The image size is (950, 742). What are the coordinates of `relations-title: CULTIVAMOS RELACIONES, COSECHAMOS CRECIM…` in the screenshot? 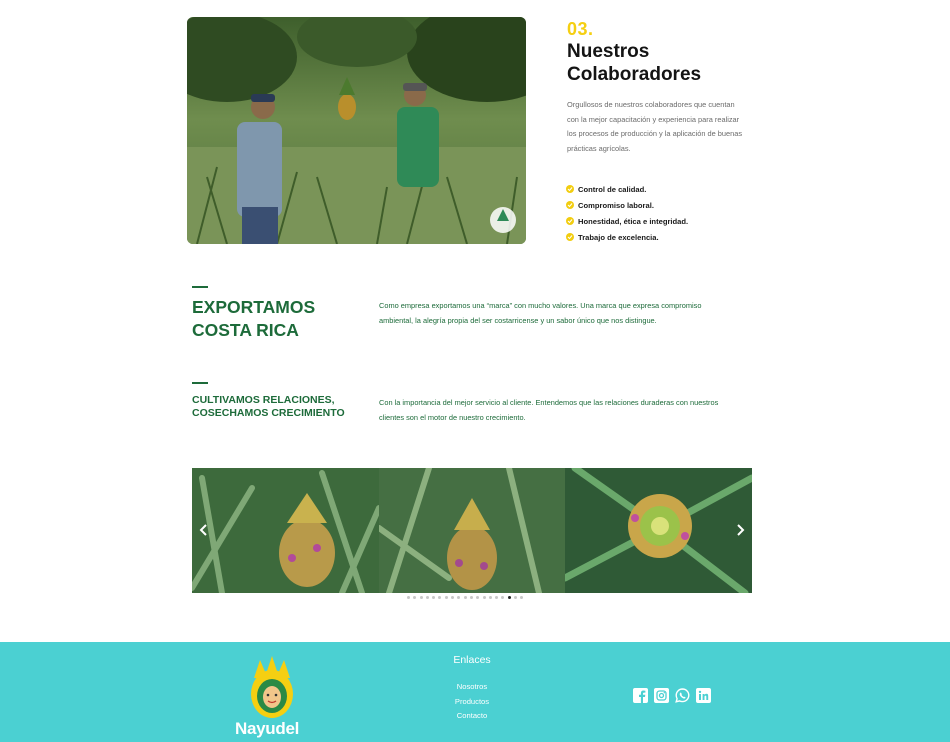 It's located at (268, 406).